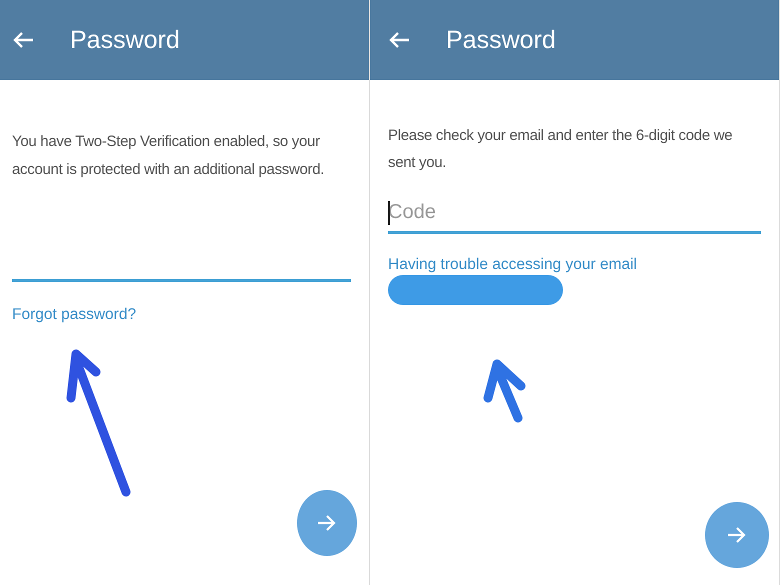  I want to click on help-link: Forgot password?, so click(181, 315).